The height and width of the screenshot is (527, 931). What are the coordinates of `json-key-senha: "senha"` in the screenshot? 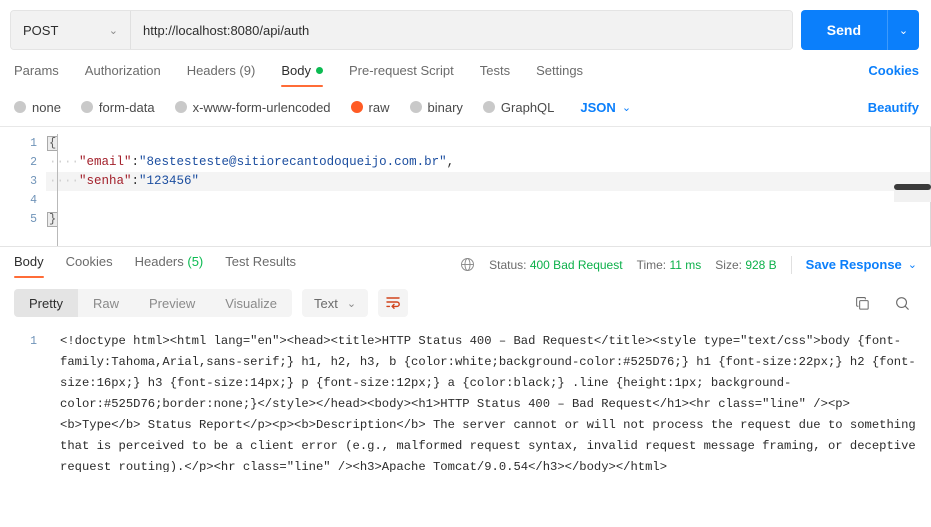 It's located at (105, 181).